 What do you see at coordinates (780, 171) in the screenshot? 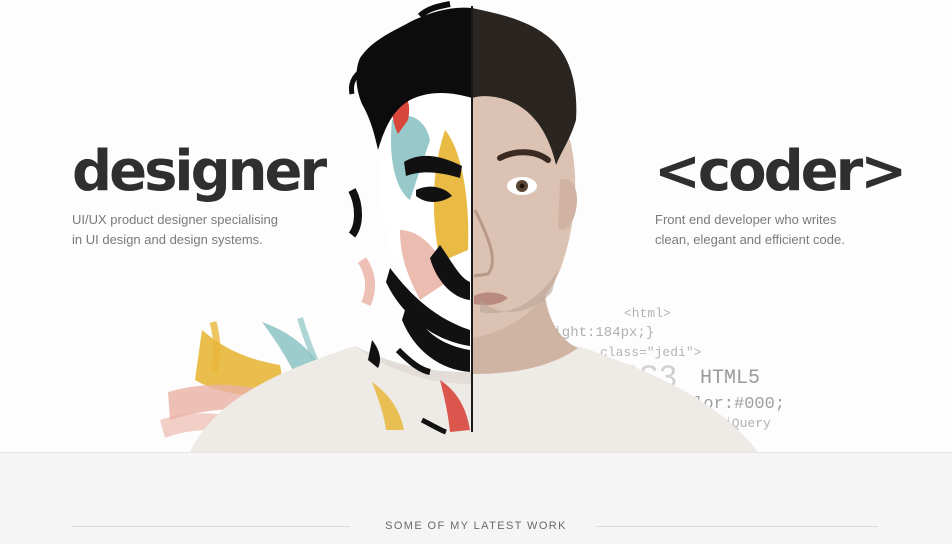
I see `coder-heading: <coder>` at bounding box center [780, 171].